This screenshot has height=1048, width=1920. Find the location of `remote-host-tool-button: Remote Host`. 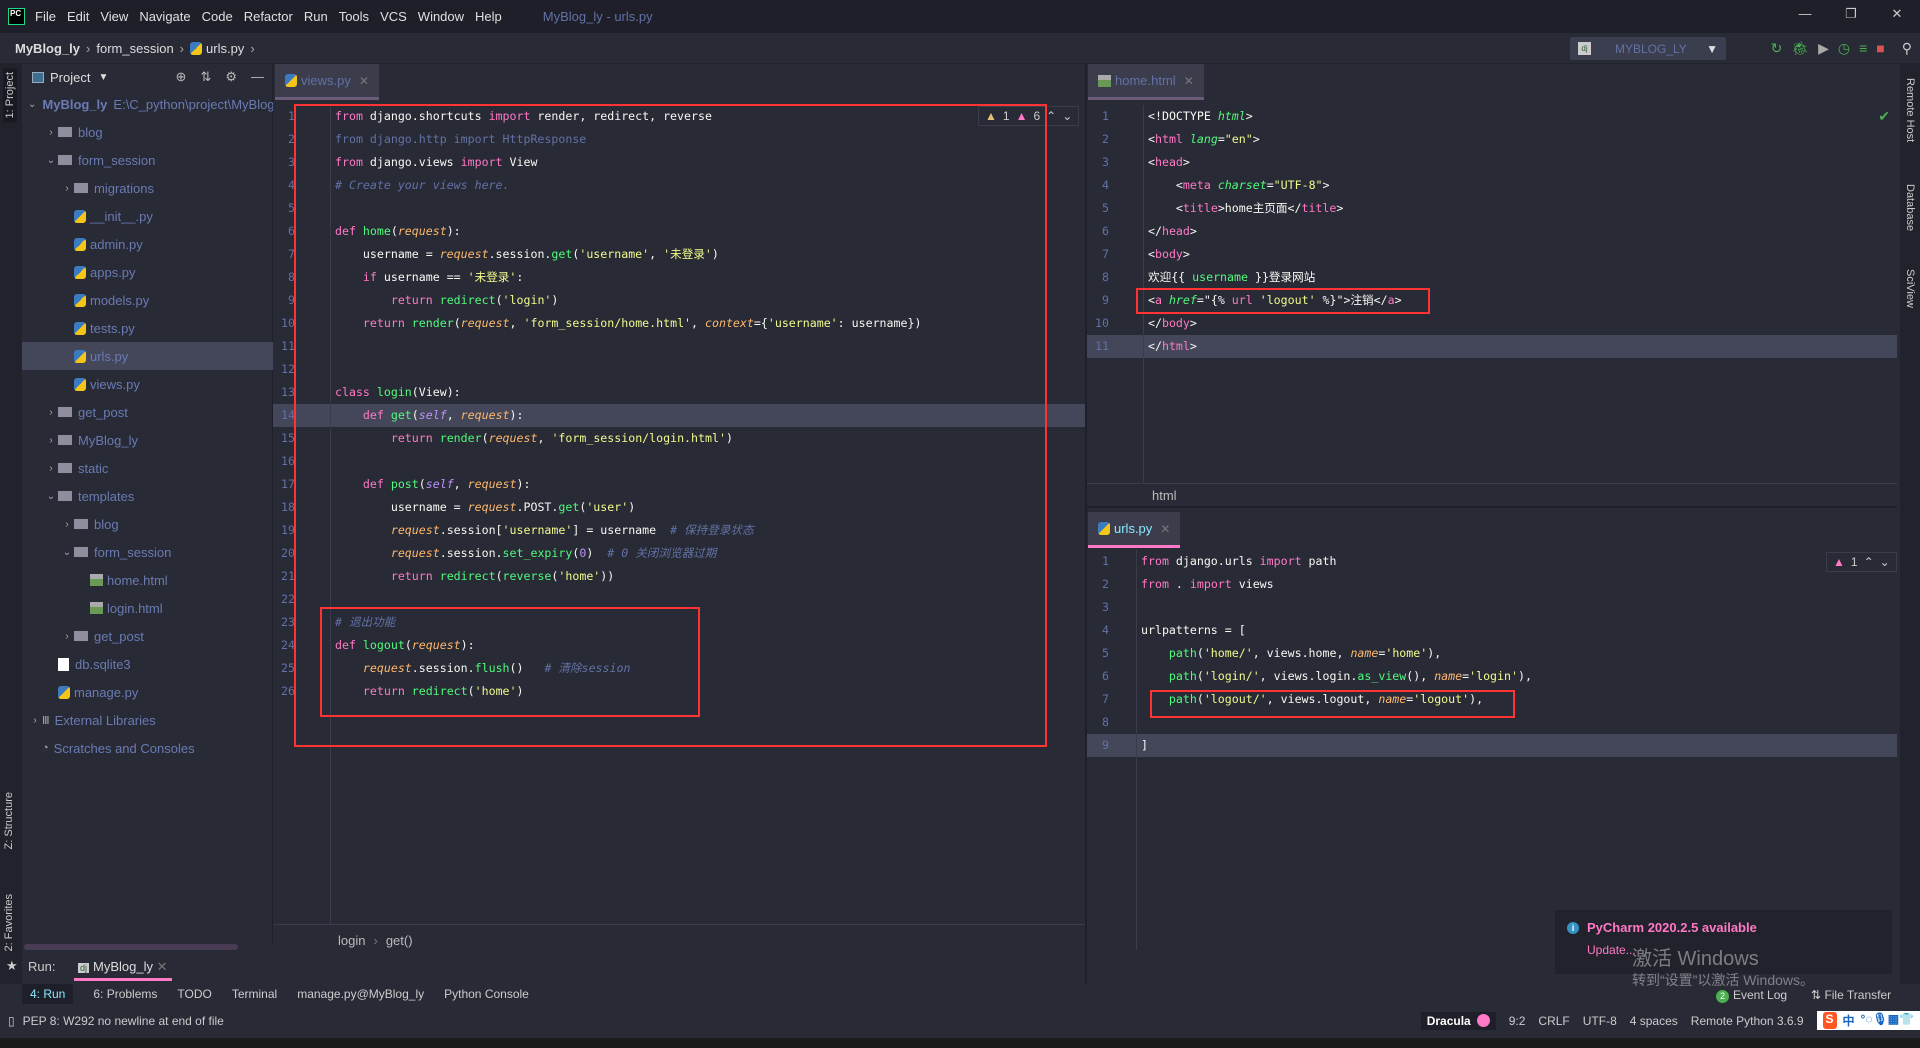

remote-host-tool-button: Remote Host is located at coordinates (1910, 110).